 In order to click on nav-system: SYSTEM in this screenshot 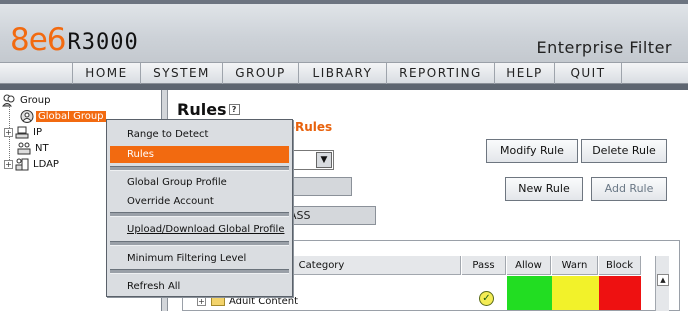, I will do `click(181, 73)`.